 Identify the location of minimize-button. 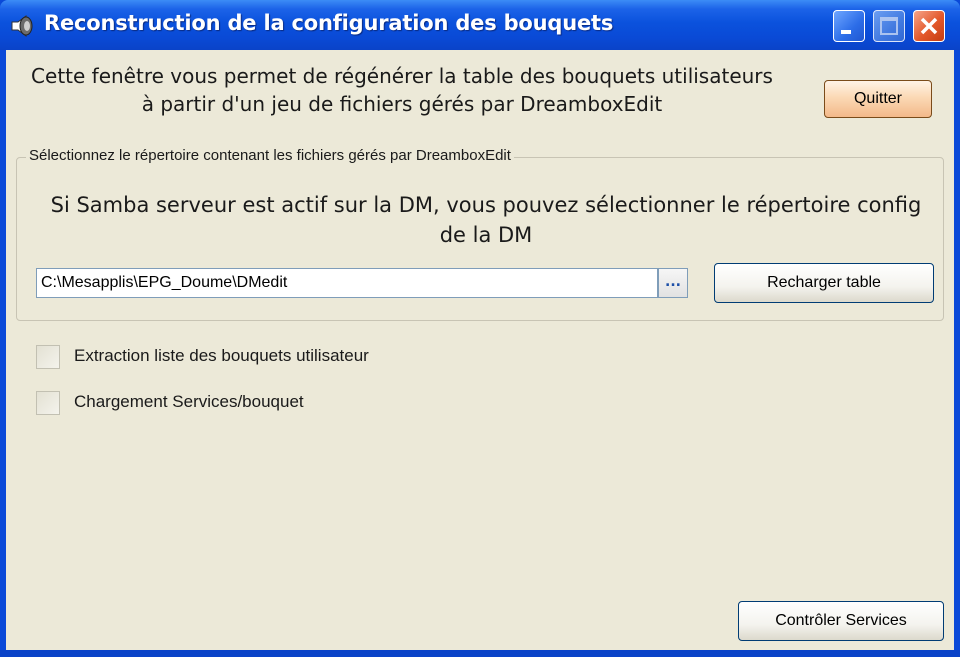
(849, 26).